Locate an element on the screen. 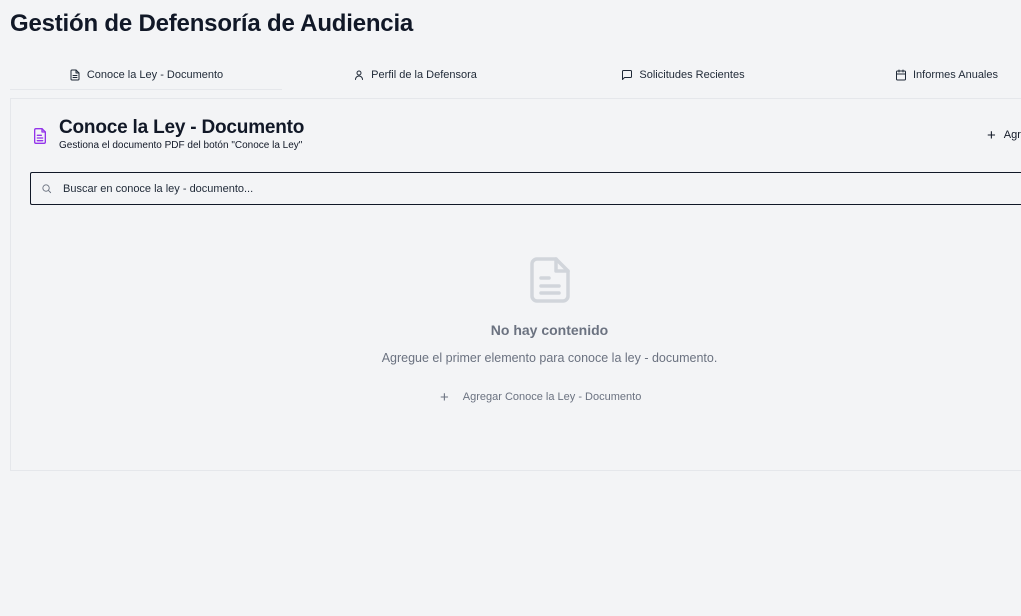 This screenshot has height=616, width=1021. message-icon is located at coordinates (627, 75).